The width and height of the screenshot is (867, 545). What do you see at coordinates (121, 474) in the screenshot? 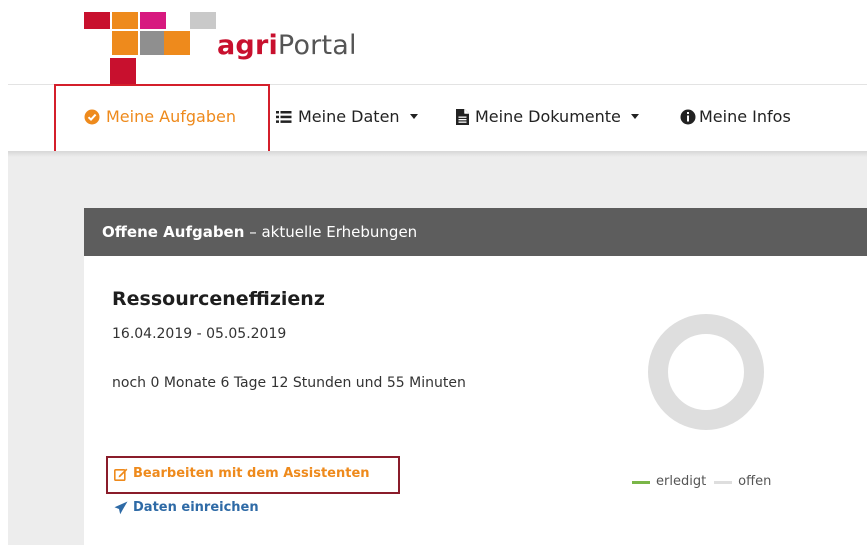
I see `edit-icon` at bounding box center [121, 474].